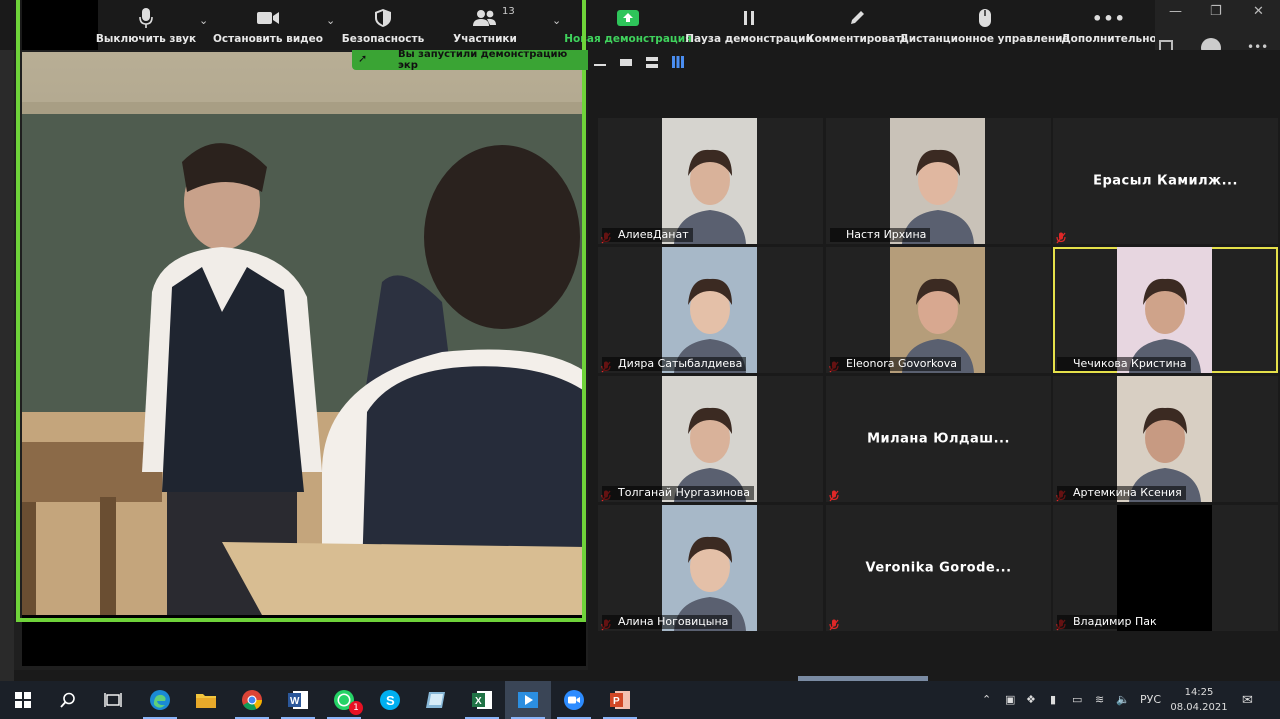 Image resolution: width=1280 pixels, height=719 pixels. Describe the element at coordinates (1099, 699) in the screenshot. I see `wifi-icon: ≋` at that location.